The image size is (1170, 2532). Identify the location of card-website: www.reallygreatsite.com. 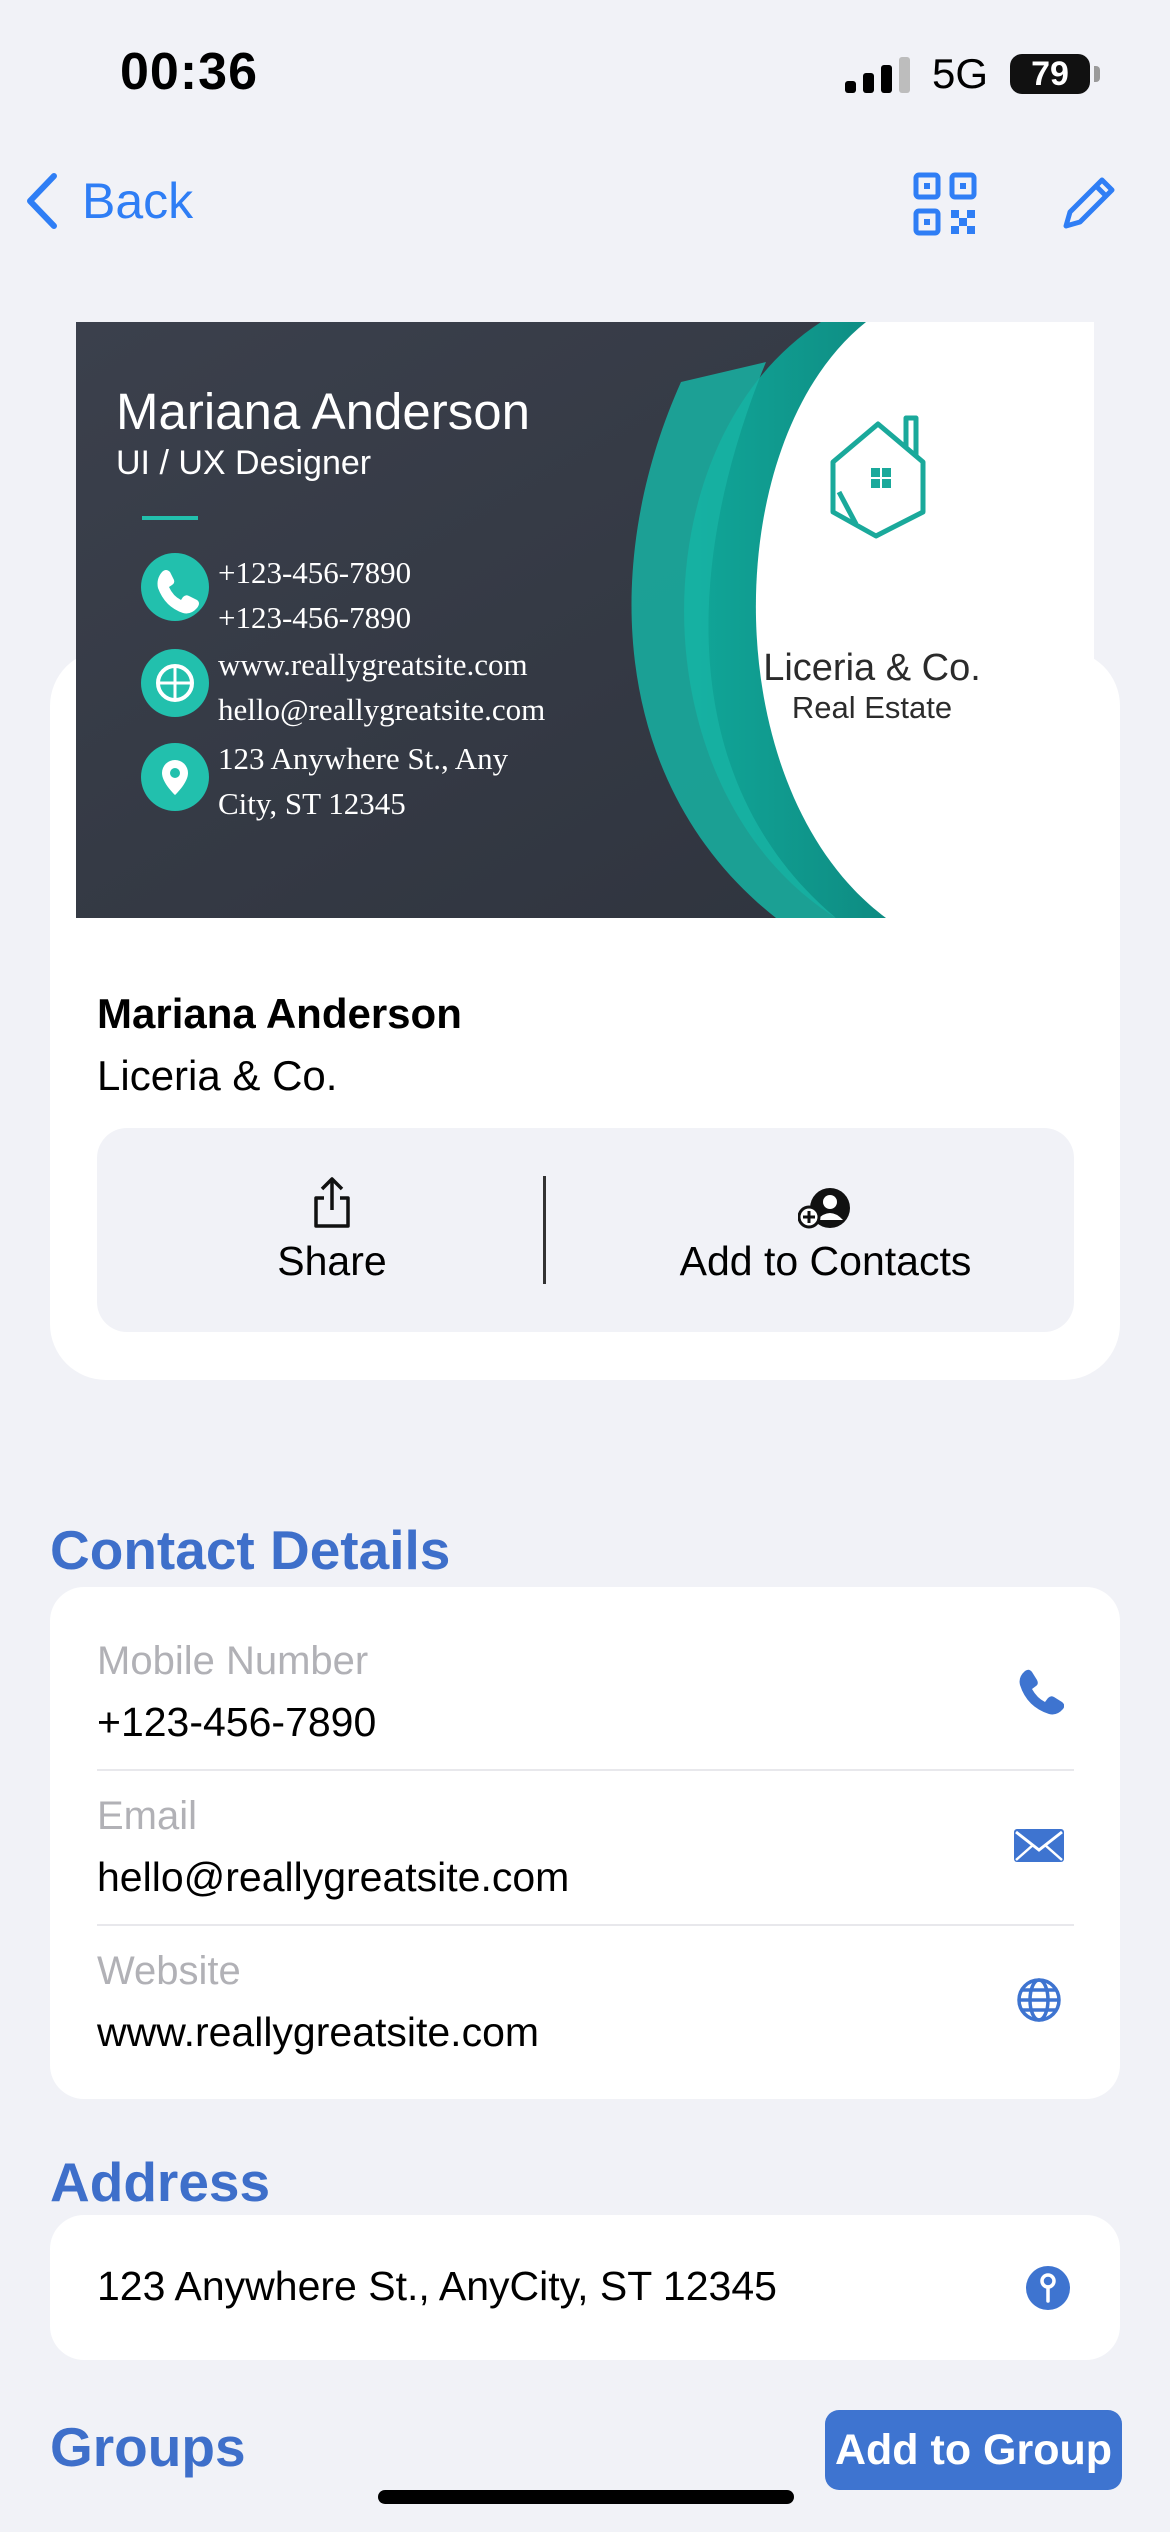
(373, 664).